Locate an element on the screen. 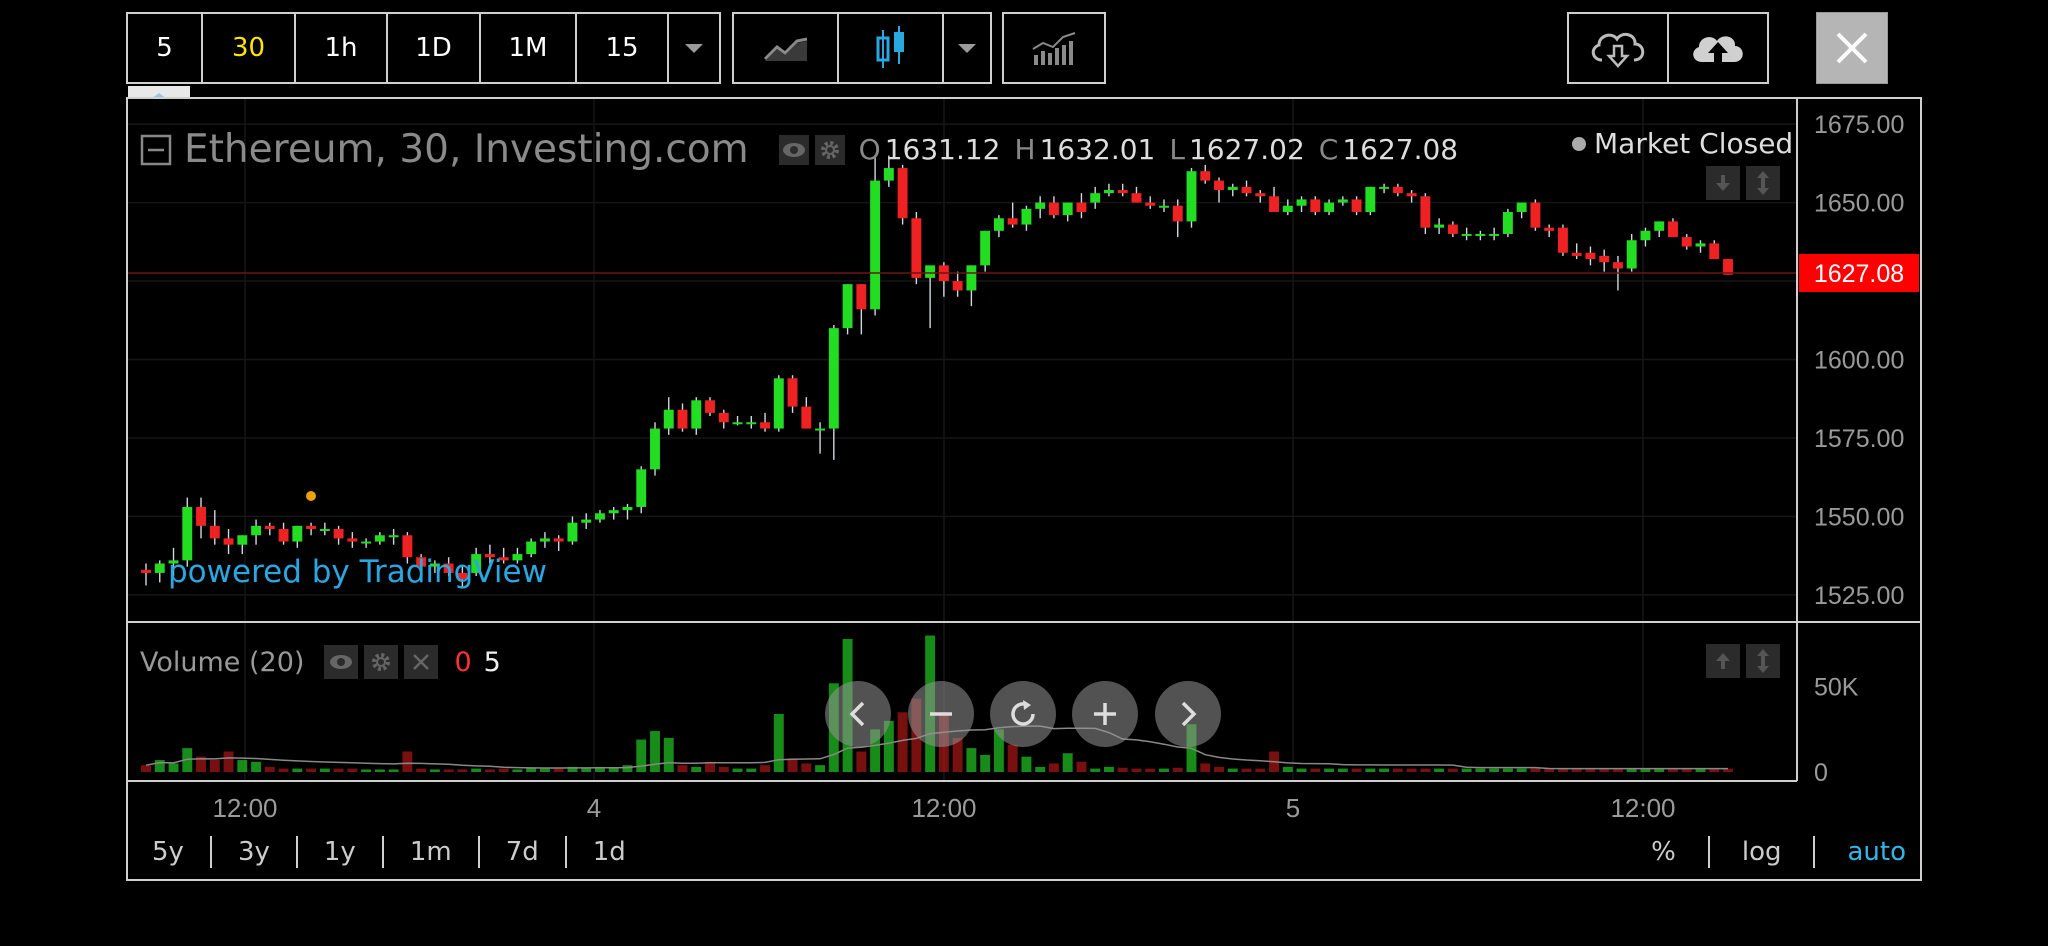  time-axis: 12:00 4 12:00 5 12:00 is located at coordinates (943, 808).